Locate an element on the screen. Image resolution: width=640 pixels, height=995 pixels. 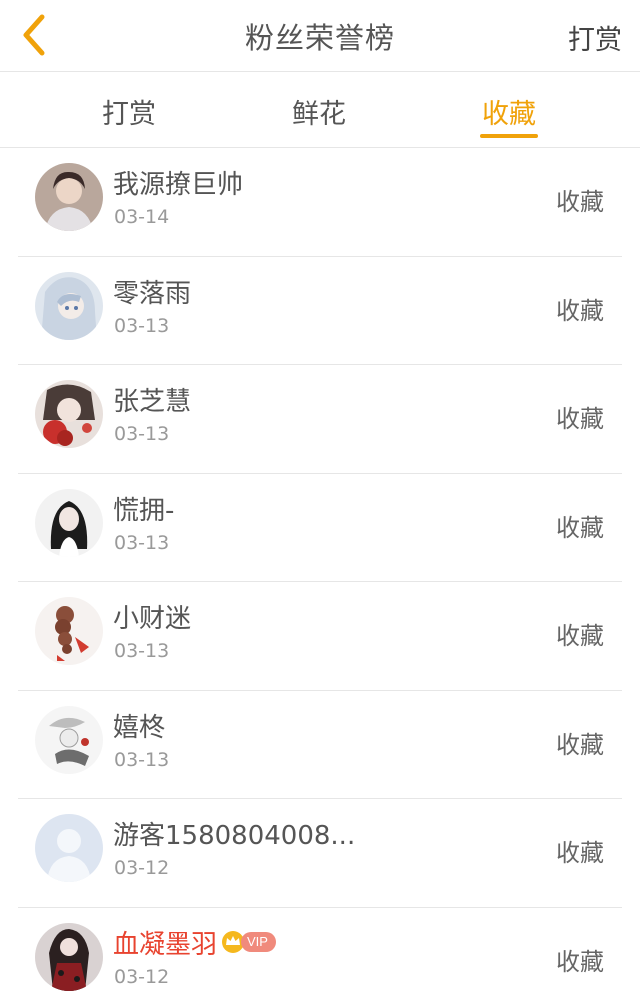
chevron-left-icon is located at coordinates (34, 35).